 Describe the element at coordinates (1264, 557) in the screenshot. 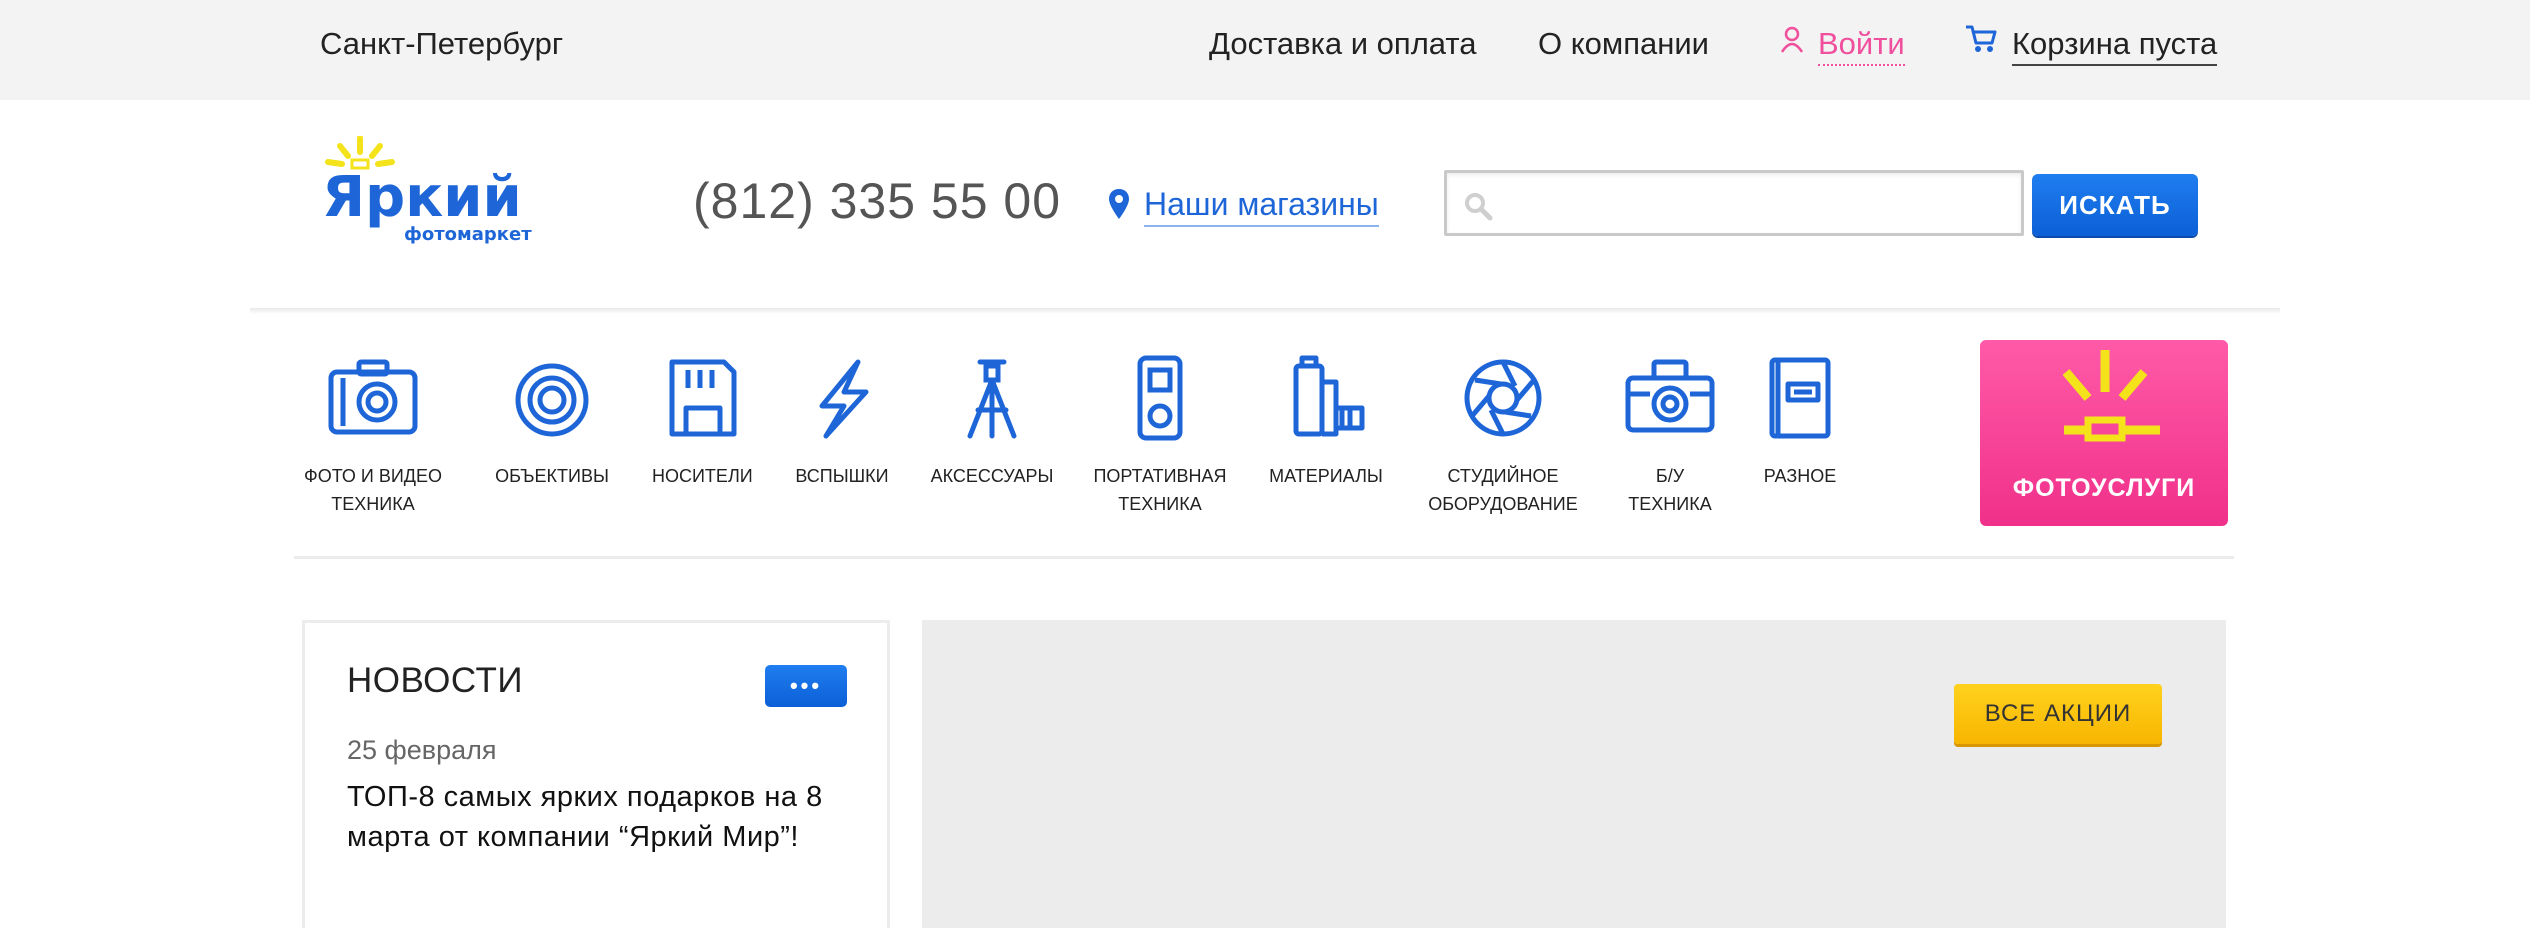

I see `categories-divider` at that location.